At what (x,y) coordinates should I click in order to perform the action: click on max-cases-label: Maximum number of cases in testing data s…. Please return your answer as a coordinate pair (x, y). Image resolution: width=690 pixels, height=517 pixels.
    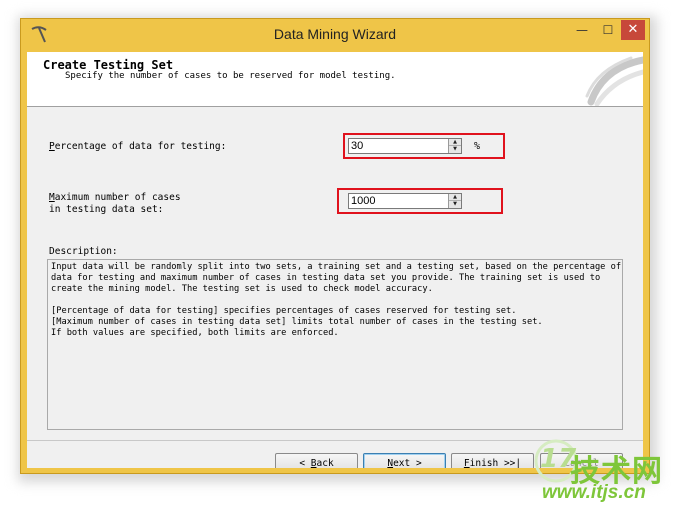
    Looking at the image, I should click on (115, 203).